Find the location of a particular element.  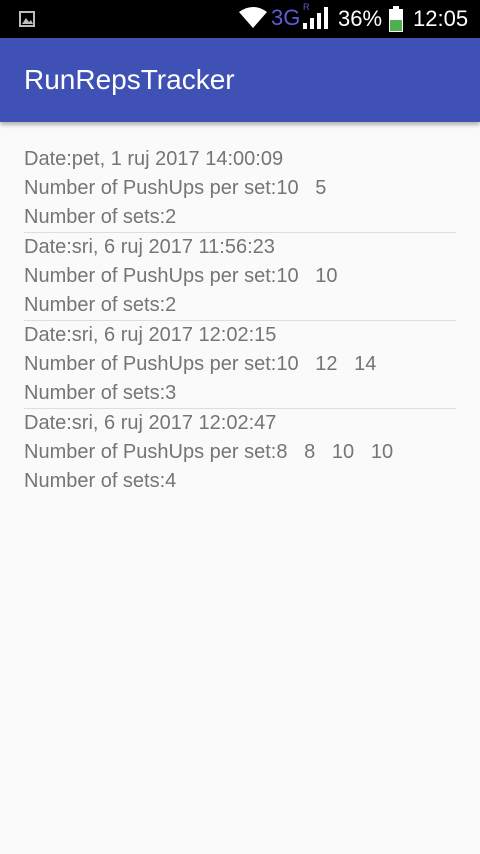

entry-date: Date:pet, 1 ruj 2017 14:00:09 is located at coordinates (154, 159).